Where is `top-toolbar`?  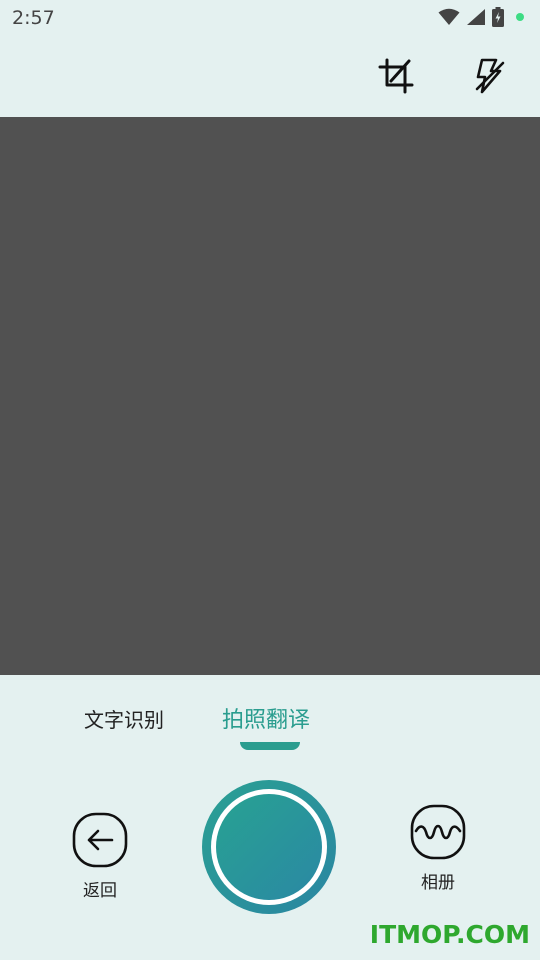 top-toolbar is located at coordinates (270, 76).